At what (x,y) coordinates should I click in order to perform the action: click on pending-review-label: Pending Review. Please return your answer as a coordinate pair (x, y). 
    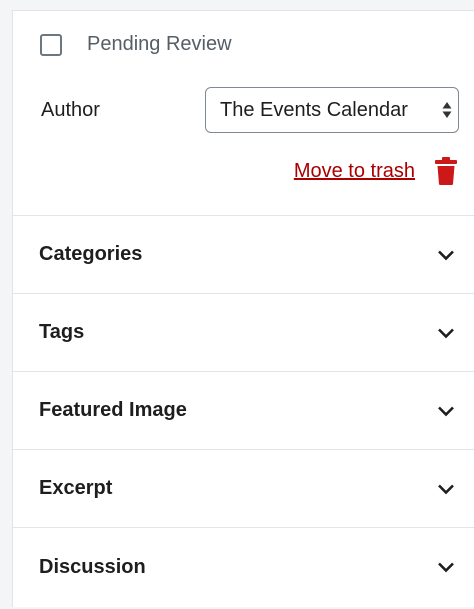
    Looking at the image, I should click on (159, 44).